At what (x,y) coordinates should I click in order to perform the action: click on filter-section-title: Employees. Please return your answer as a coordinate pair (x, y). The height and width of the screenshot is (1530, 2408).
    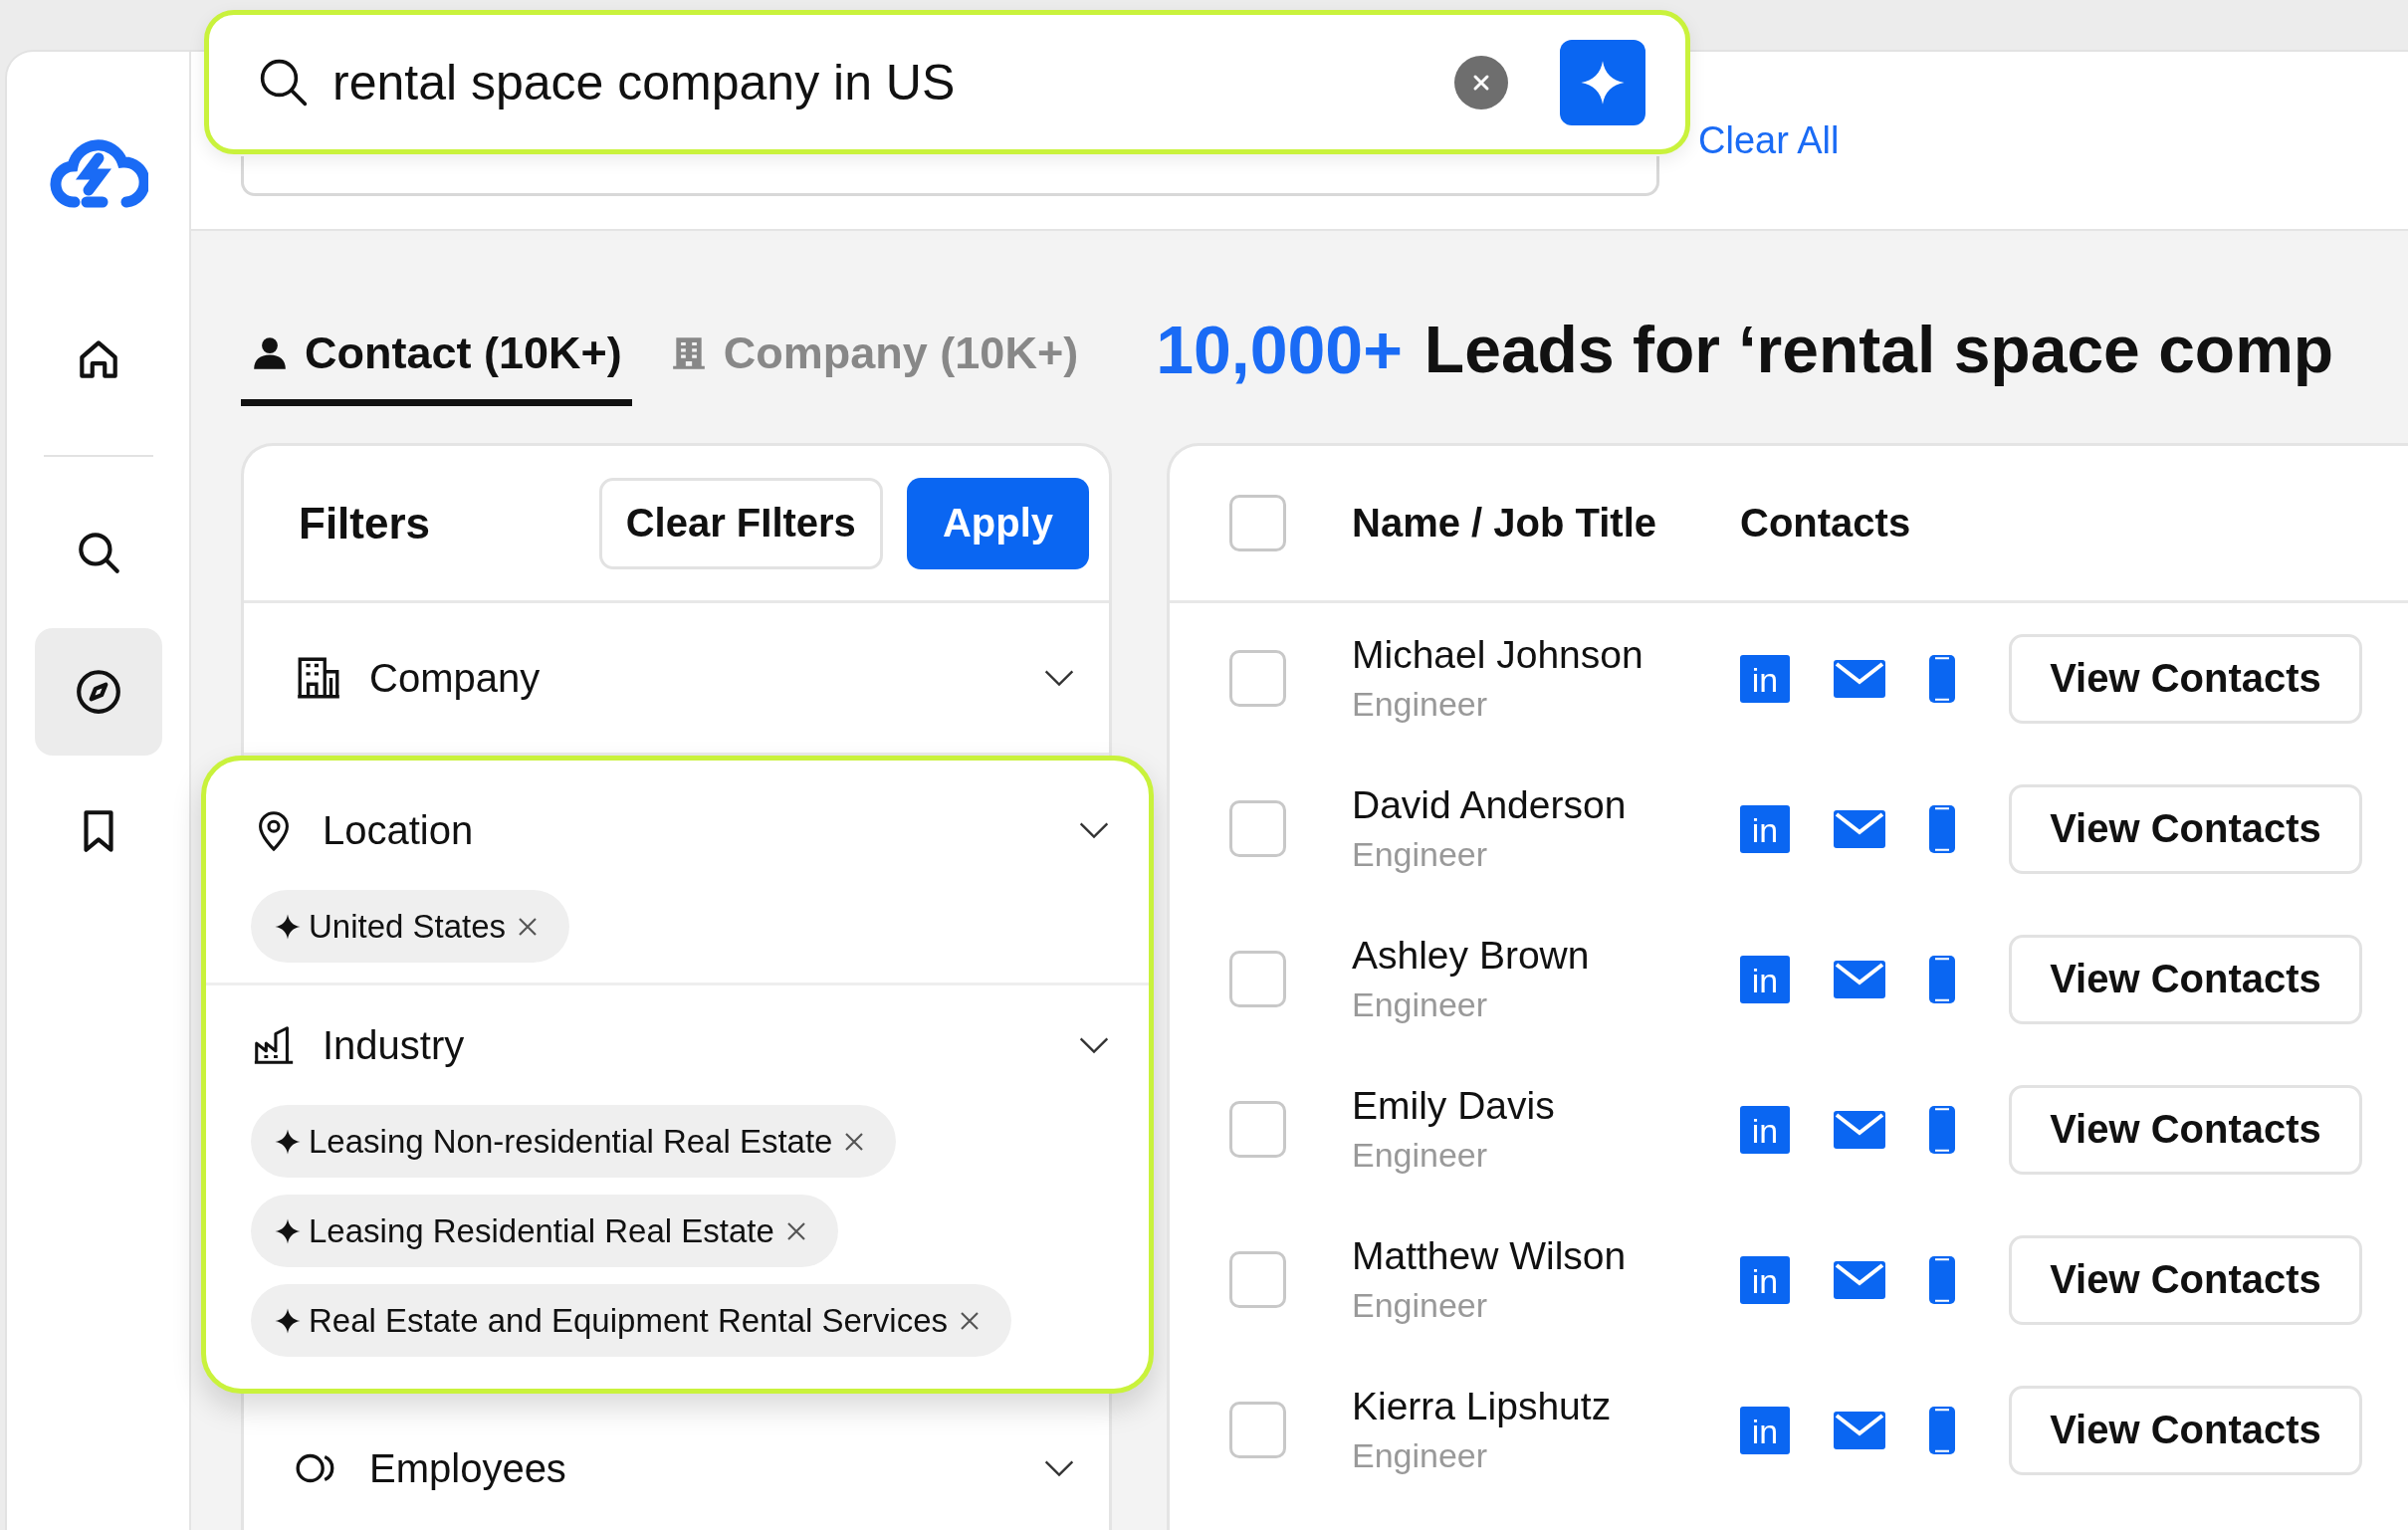
    Looking at the image, I should click on (691, 1468).